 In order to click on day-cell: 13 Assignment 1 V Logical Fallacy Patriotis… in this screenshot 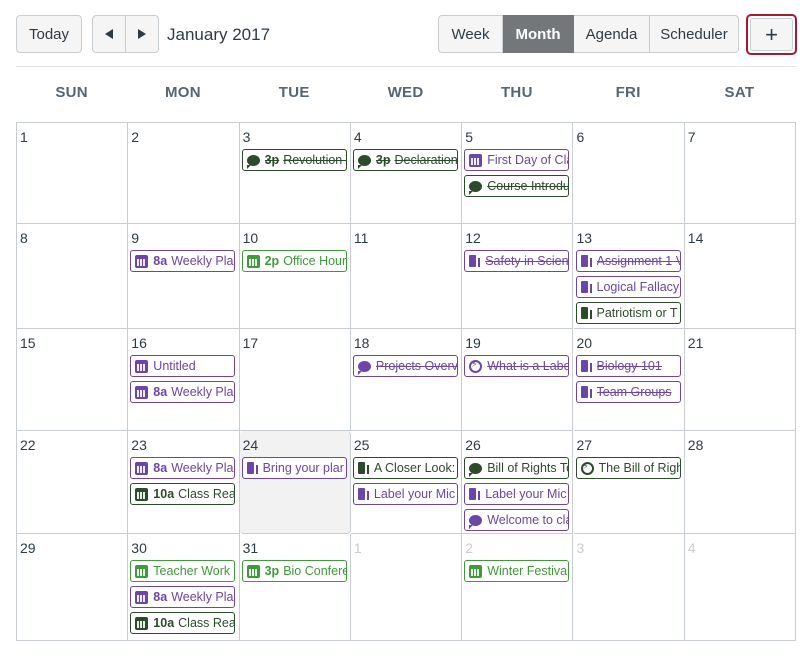, I will do `click(629, 276)`.